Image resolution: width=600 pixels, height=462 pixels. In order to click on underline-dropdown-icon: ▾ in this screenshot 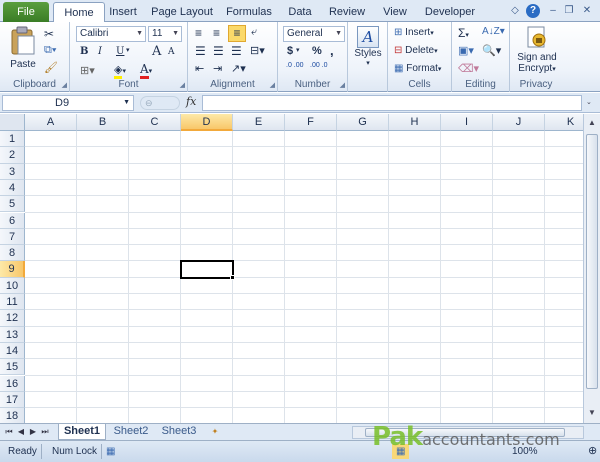, I will do `click(128, 50)`.